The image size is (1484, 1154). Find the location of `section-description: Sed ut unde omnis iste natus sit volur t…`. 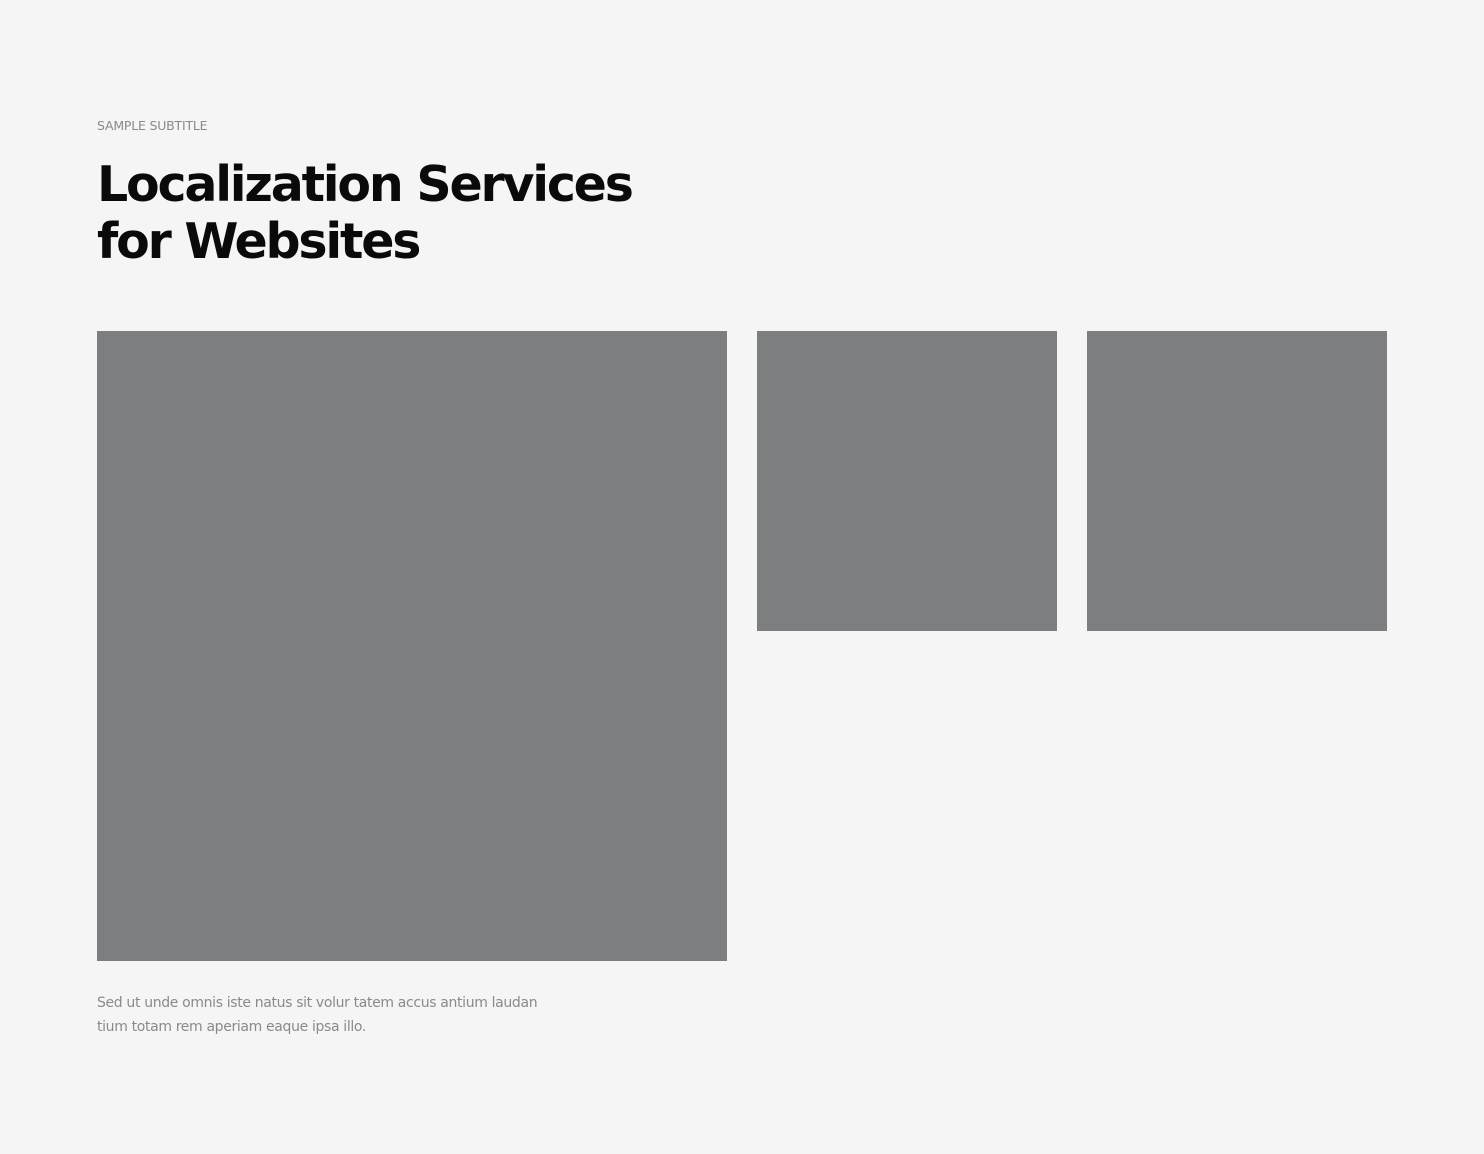

section-description: Sed ut unde omnis iste natus sit volur t… is located at coordinates (332, 1015).